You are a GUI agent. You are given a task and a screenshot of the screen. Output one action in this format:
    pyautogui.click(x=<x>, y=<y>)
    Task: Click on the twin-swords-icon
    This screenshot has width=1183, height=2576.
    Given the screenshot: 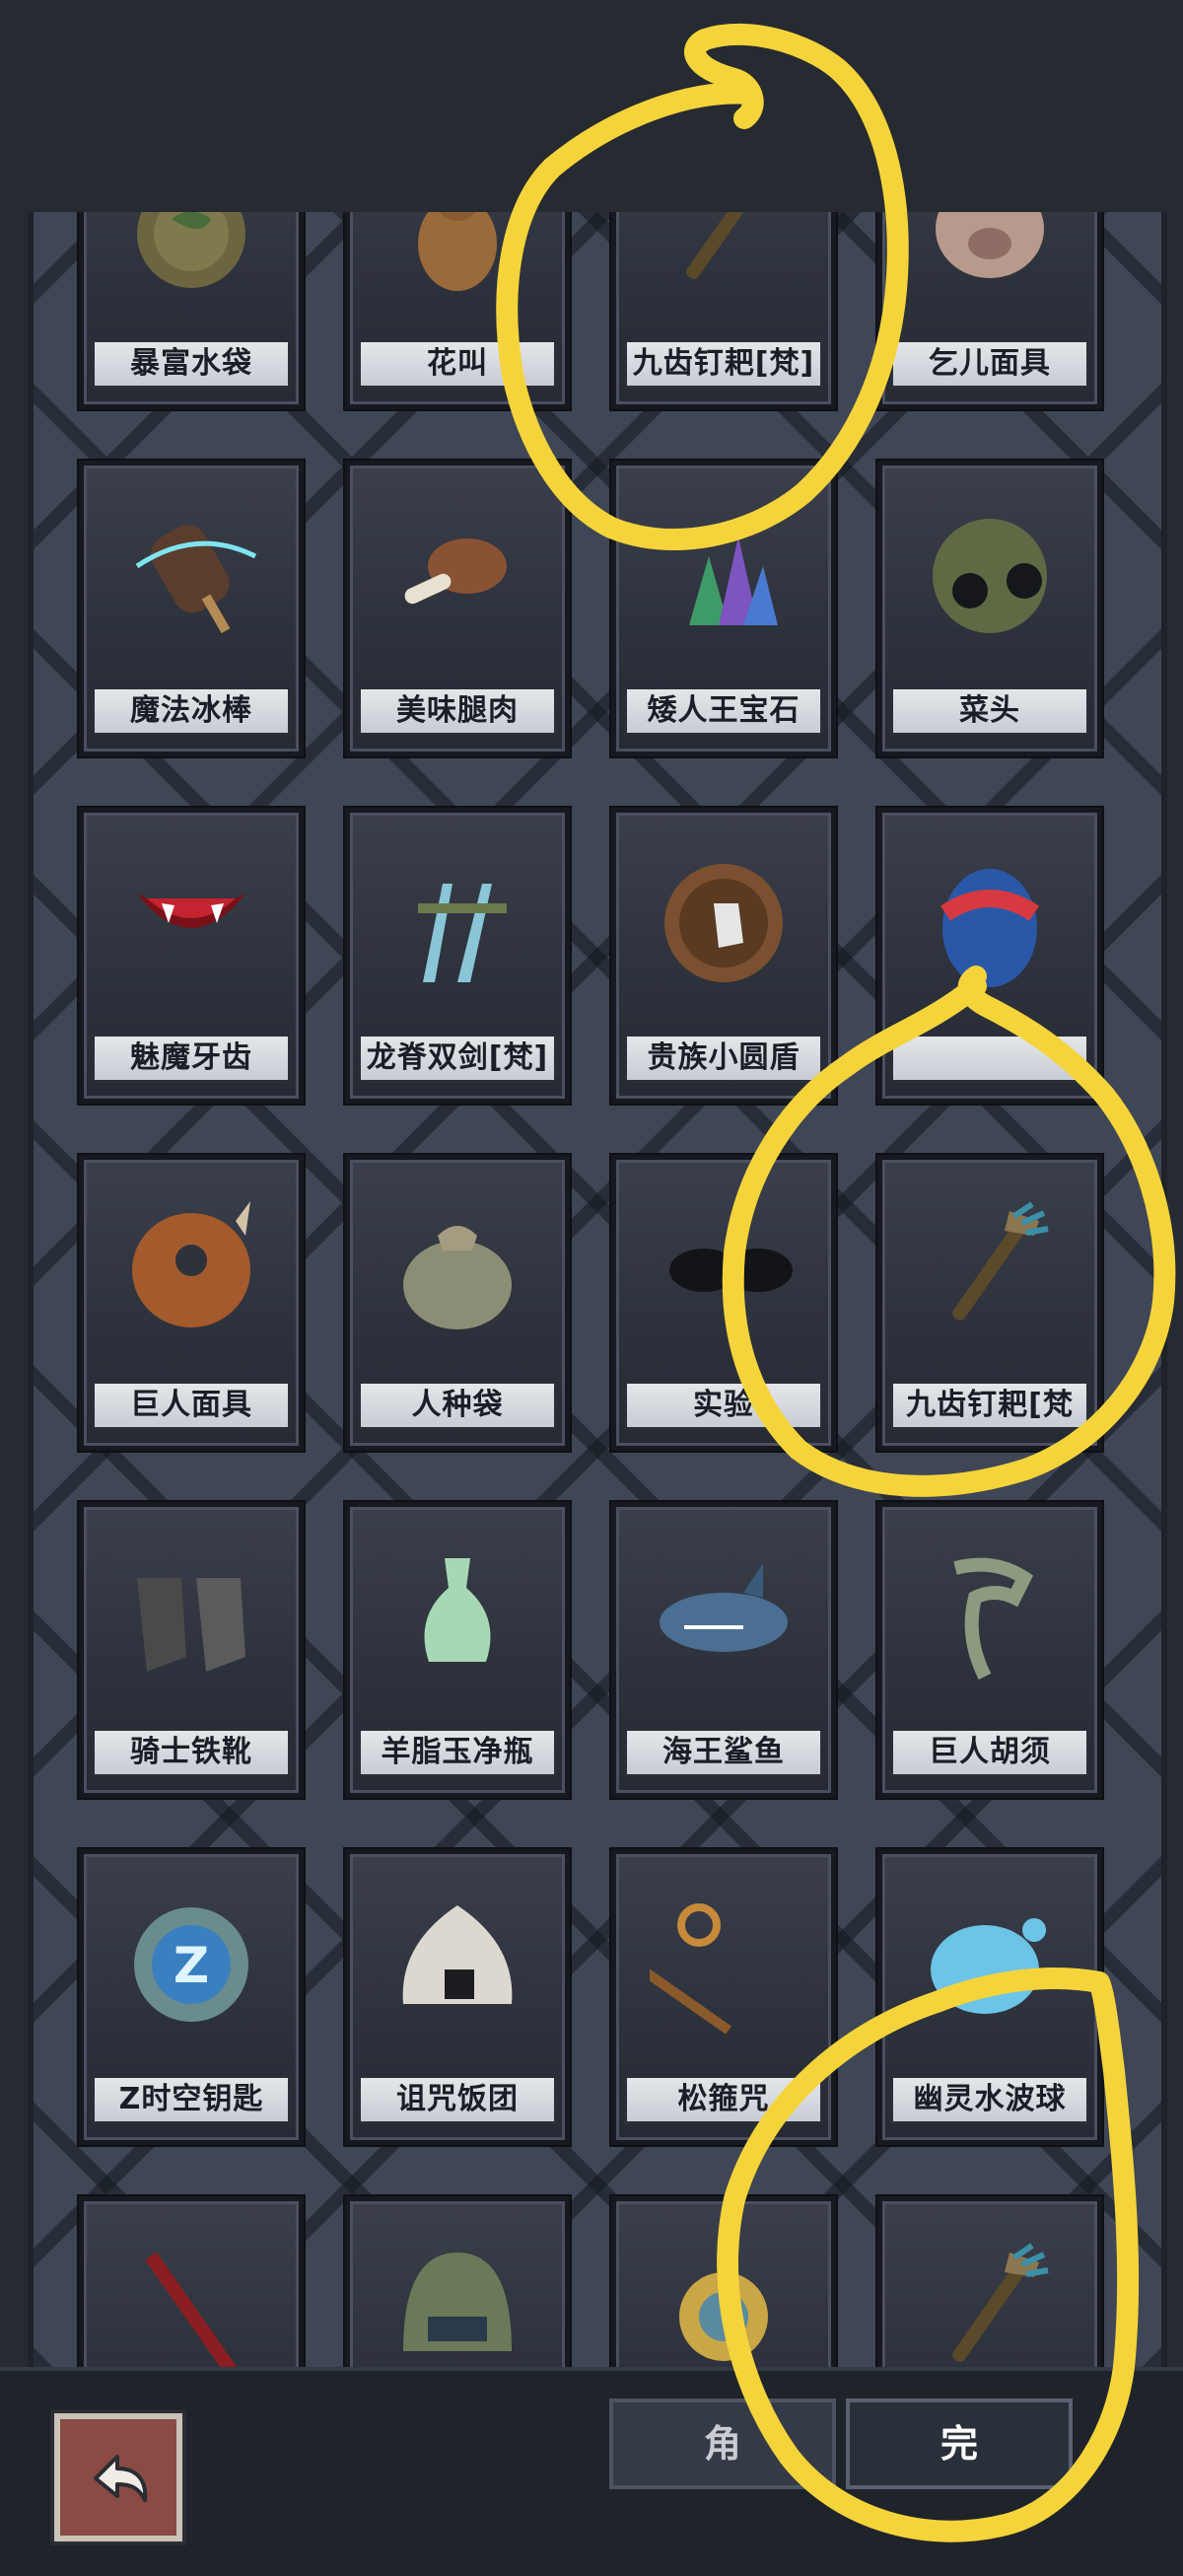 What is the action you would take?
    pyautogui.click(x=457, y=918)
    